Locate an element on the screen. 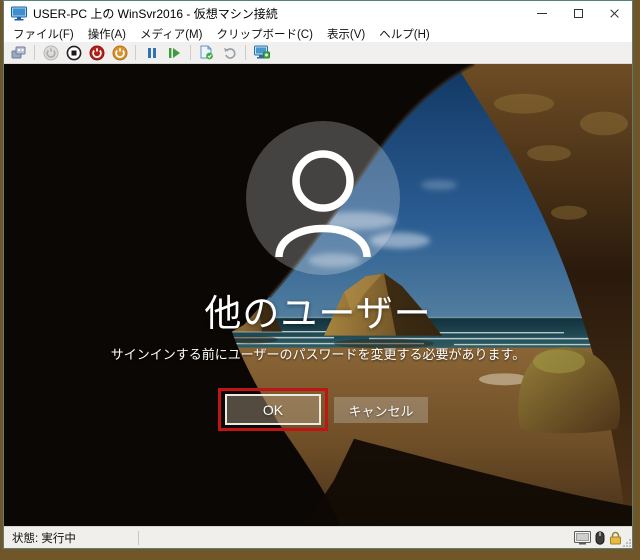 The image size is (640, 560). enhanced-session-button is located at coordinates (261, 52).